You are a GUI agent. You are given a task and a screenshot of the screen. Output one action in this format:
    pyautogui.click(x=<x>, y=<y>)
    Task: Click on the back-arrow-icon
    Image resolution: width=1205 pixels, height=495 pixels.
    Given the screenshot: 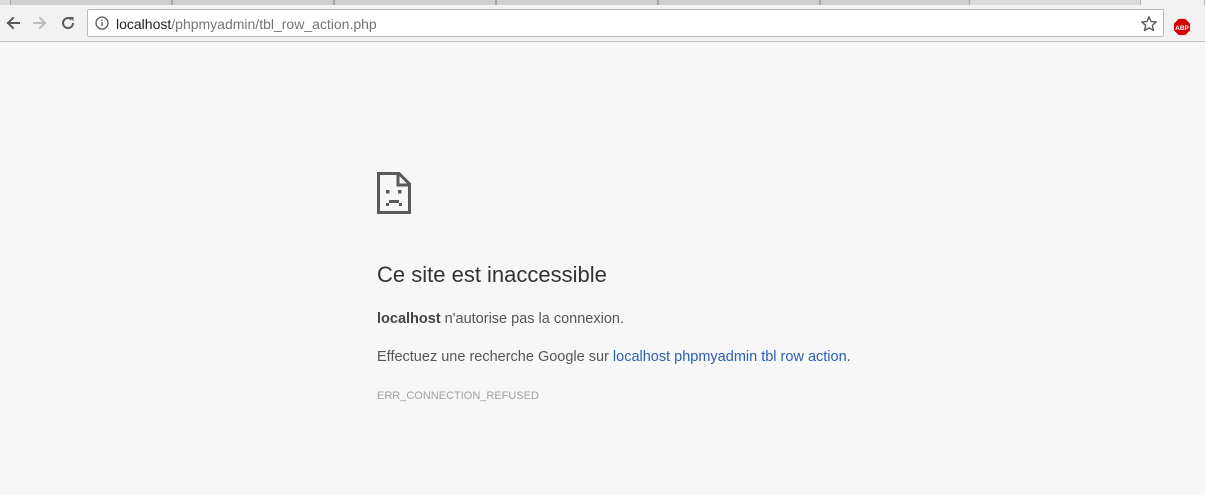 What is the action you would take?
    pyautogui.click(x=13, y=23)
    